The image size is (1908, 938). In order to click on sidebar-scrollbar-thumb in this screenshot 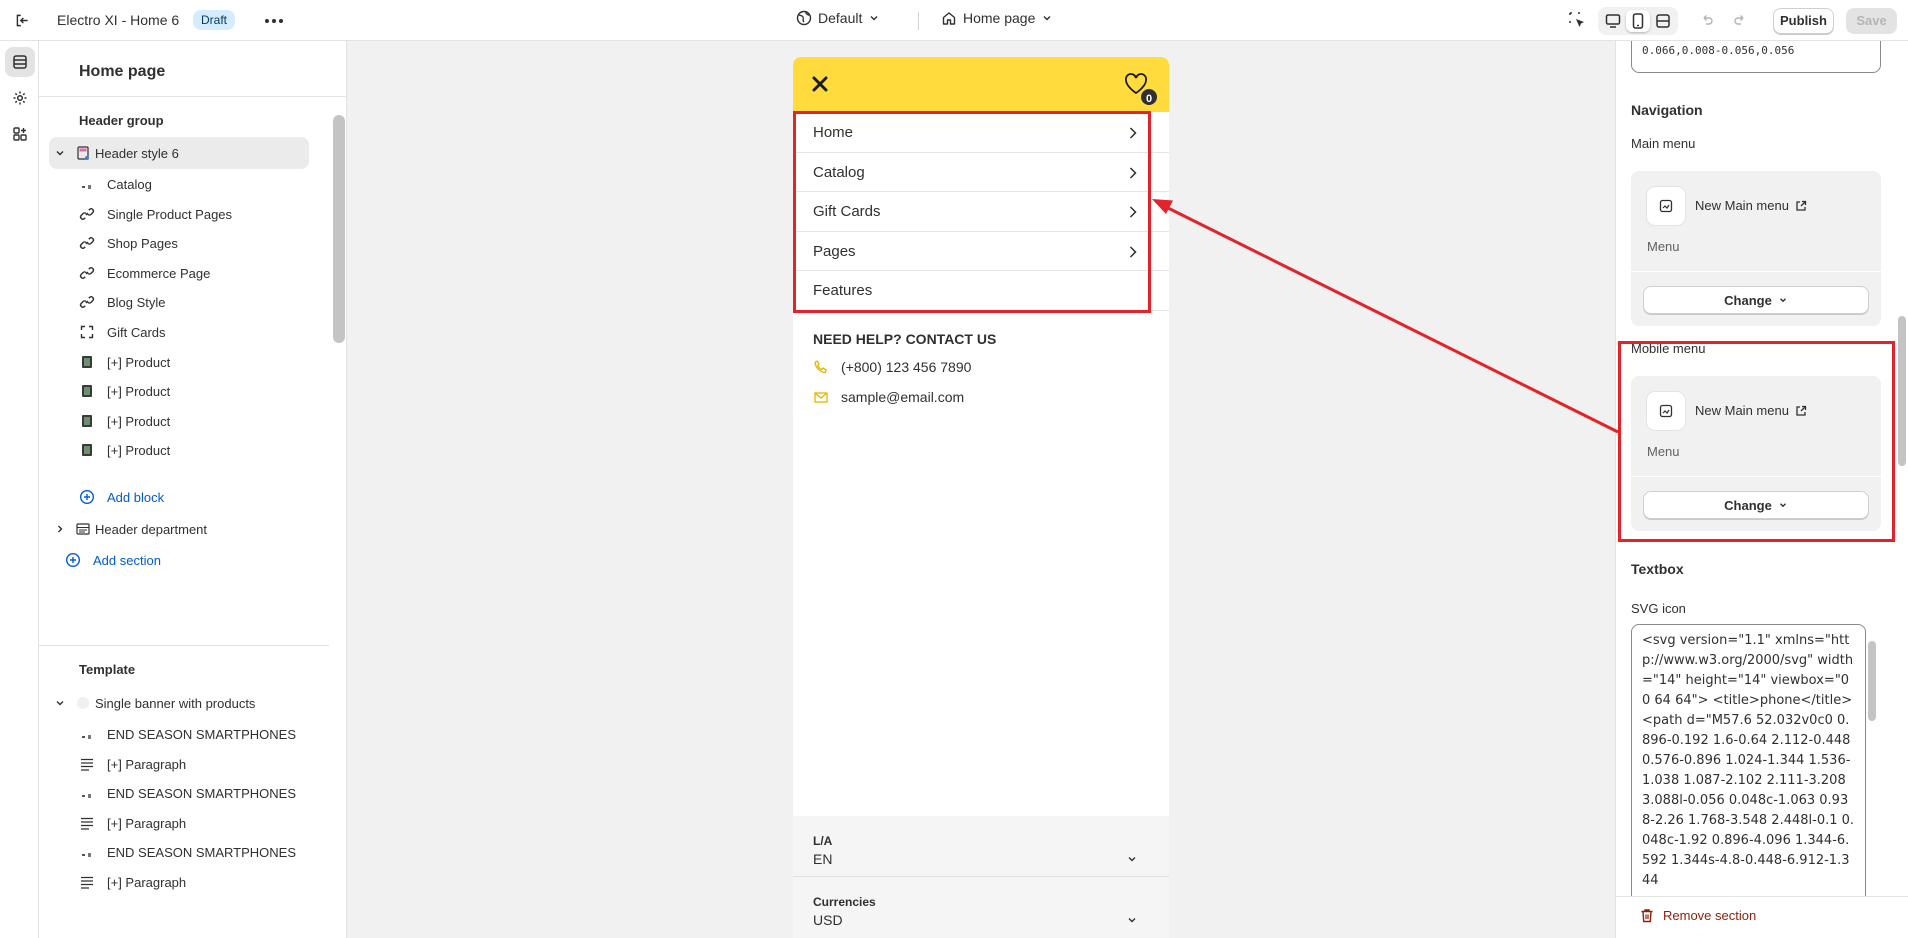, I will do `click(339, 229)`.